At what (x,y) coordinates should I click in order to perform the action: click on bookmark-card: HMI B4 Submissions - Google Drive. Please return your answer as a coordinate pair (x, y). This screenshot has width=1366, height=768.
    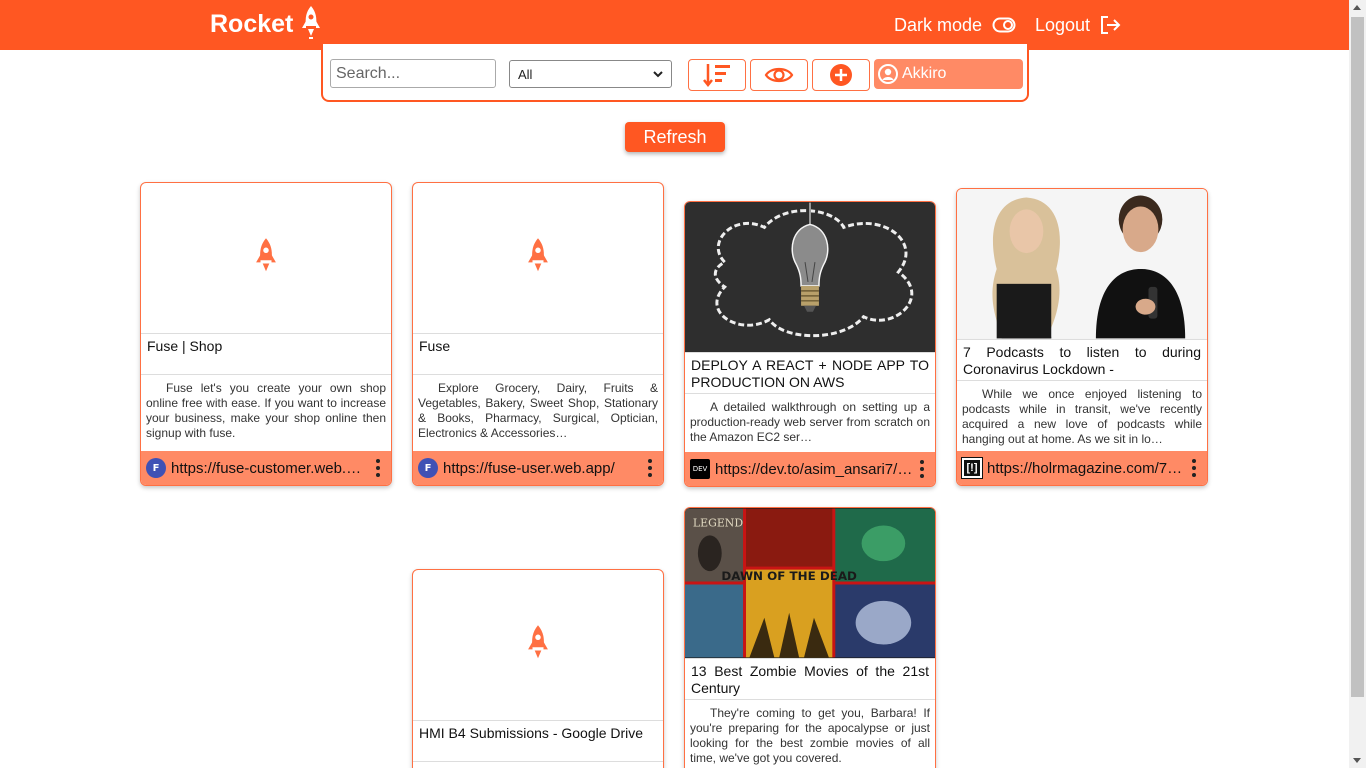
    Looking at the image, I should click on (538, 668).